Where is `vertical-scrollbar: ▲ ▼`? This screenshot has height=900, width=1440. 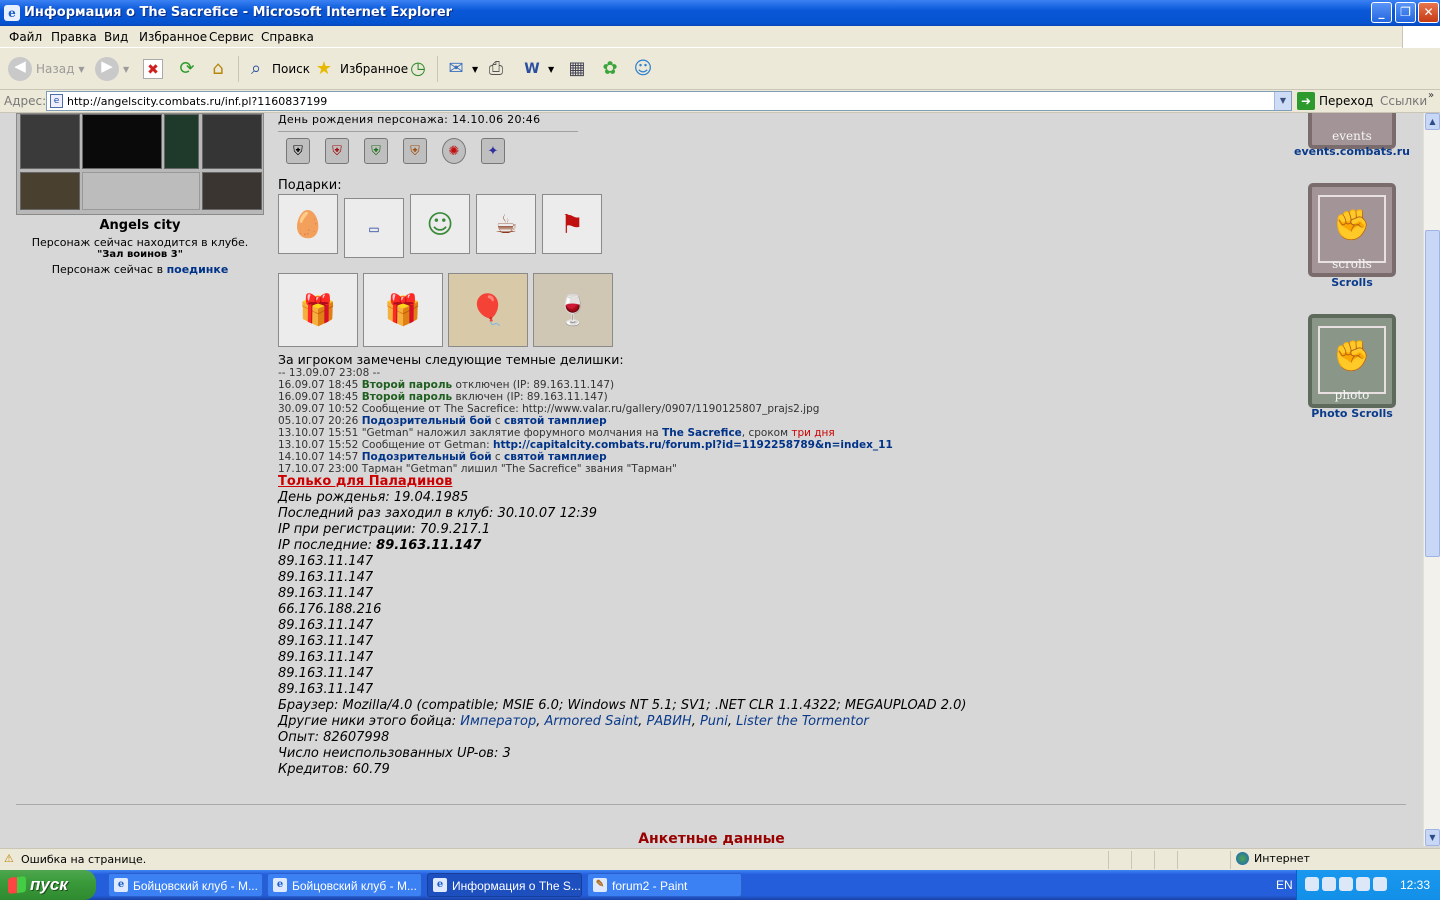
vertical-scrollbar: ▲ ▼ is located at coordinates (1431, 479).